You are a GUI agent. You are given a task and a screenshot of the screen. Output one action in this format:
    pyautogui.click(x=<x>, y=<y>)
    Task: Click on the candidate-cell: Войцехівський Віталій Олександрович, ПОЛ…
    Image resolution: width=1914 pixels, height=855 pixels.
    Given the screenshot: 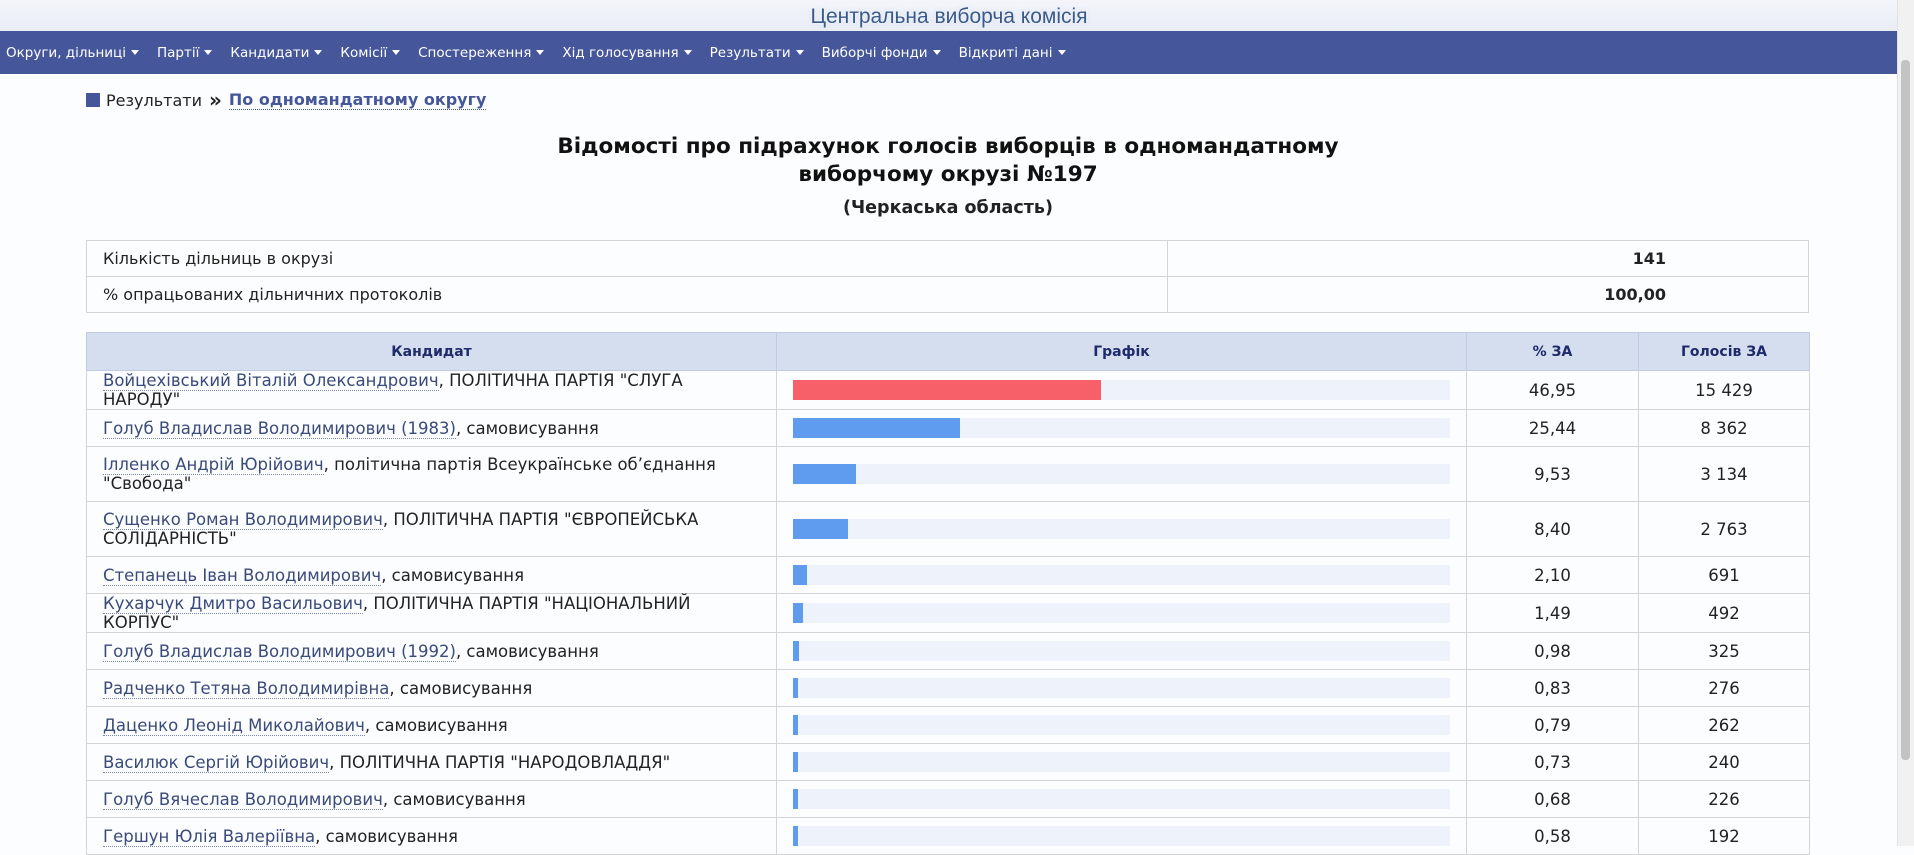 What is the action you would take?
    pyautogui.click(x=431, y=390)
    